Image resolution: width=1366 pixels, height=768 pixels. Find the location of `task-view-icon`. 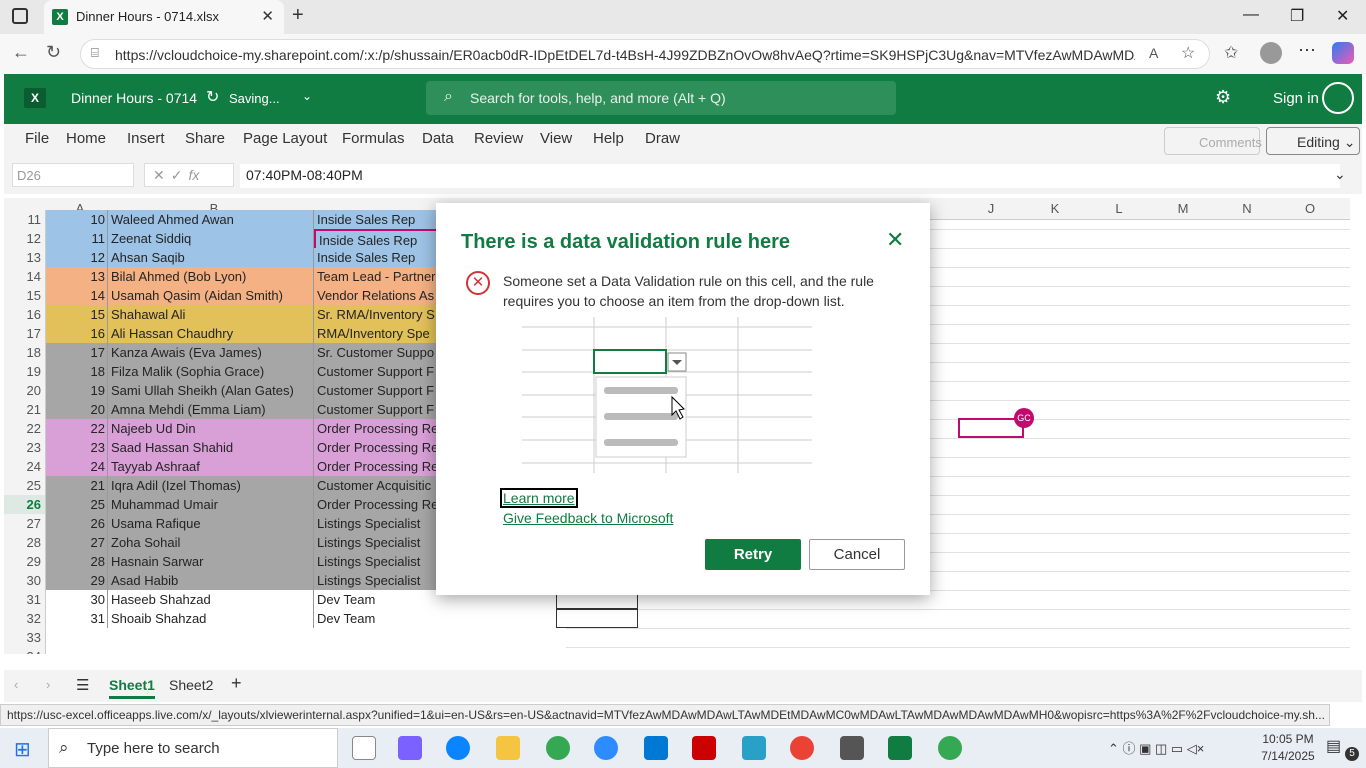

task-view-icon is located at coordinates (364, 748).